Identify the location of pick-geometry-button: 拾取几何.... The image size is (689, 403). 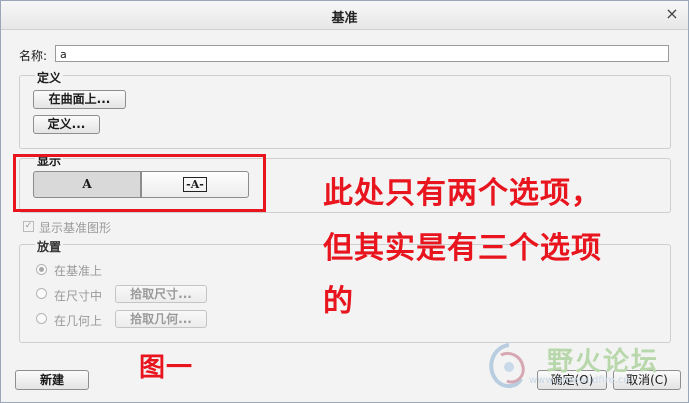
(161, 319).